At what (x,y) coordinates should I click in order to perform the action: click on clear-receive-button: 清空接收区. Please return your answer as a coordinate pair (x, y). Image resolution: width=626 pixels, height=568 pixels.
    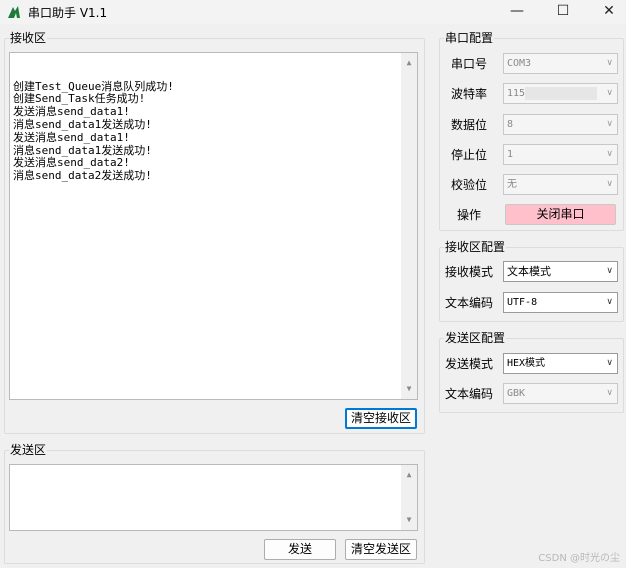
    Looking at the image, I should click on (381, 418).